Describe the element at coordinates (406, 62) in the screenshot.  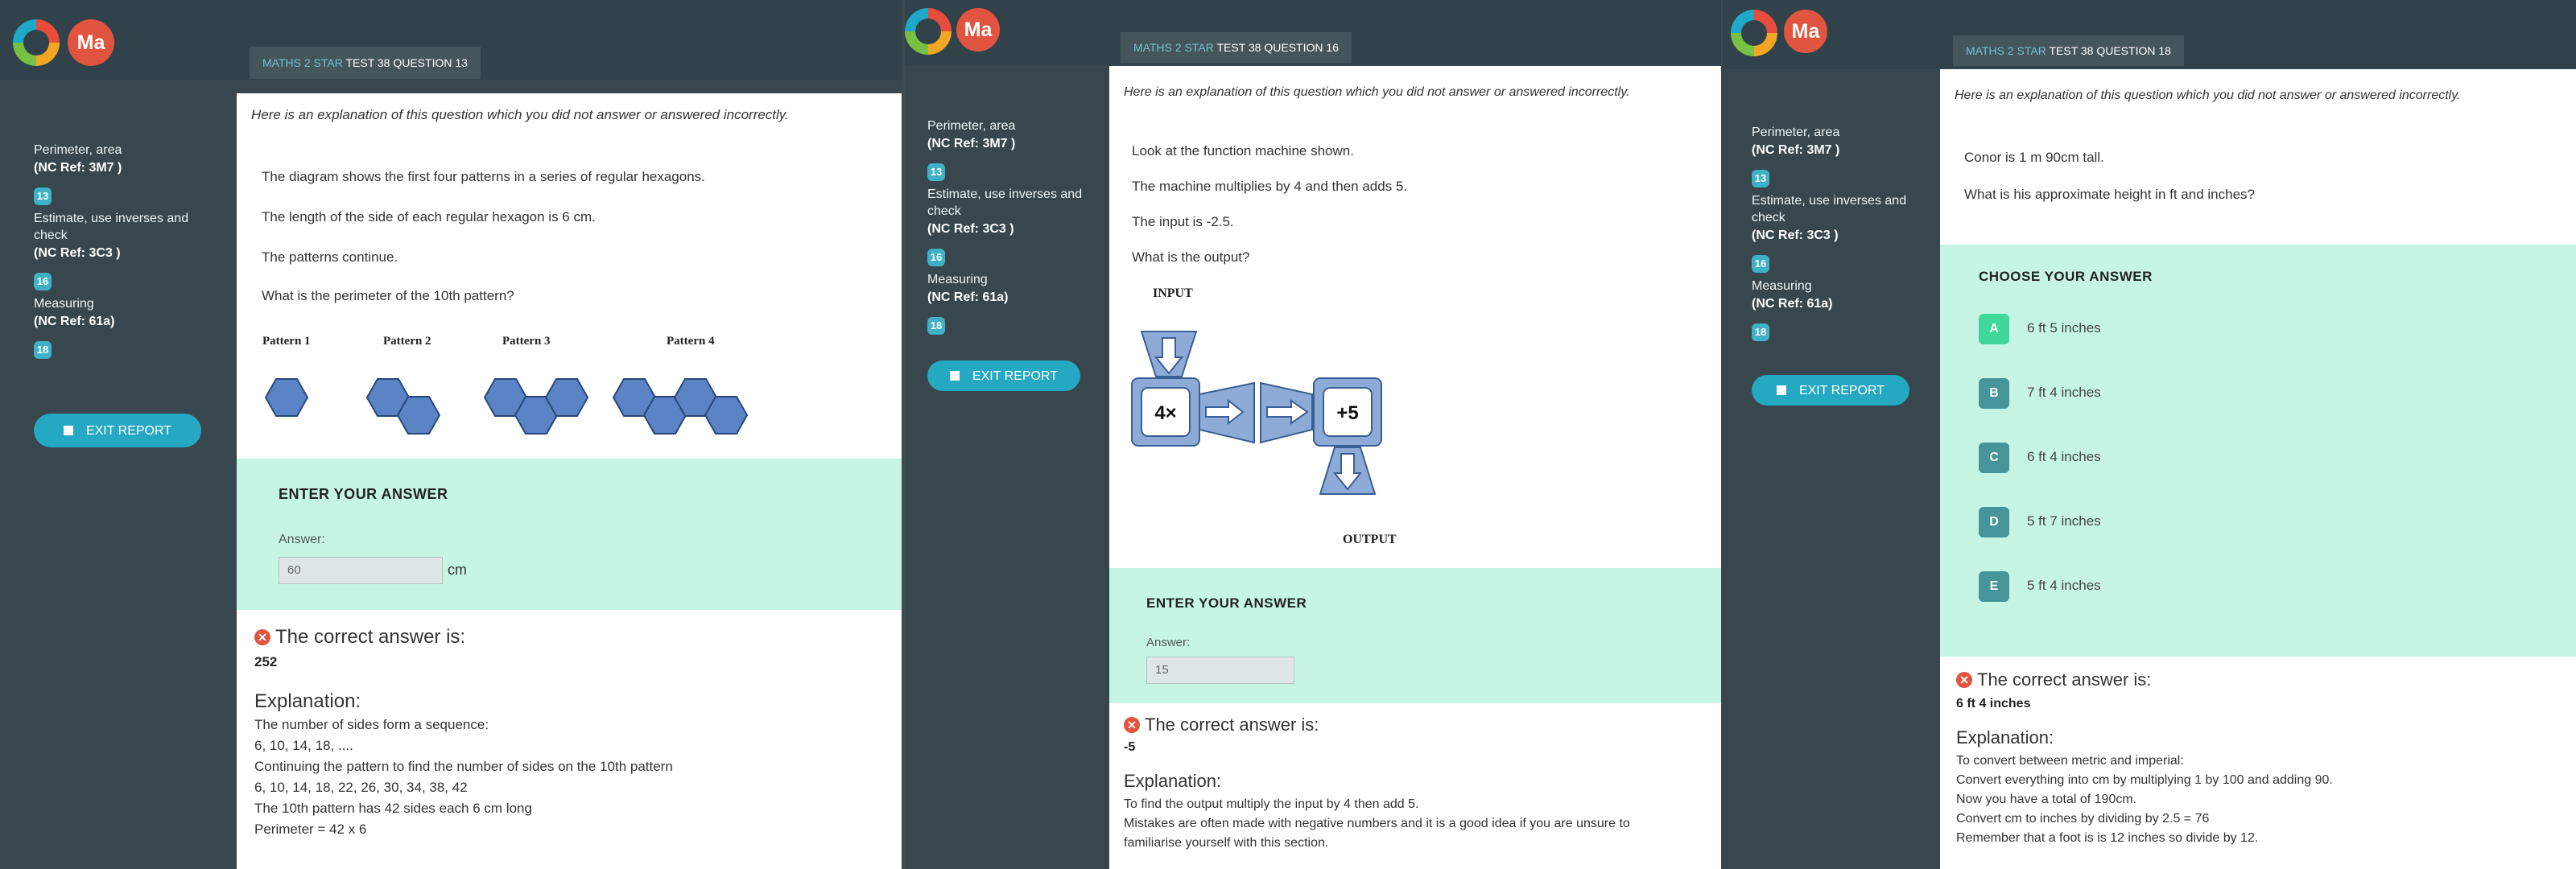
I see `tab-question: TEST 38 QUESTION 13` at that location.